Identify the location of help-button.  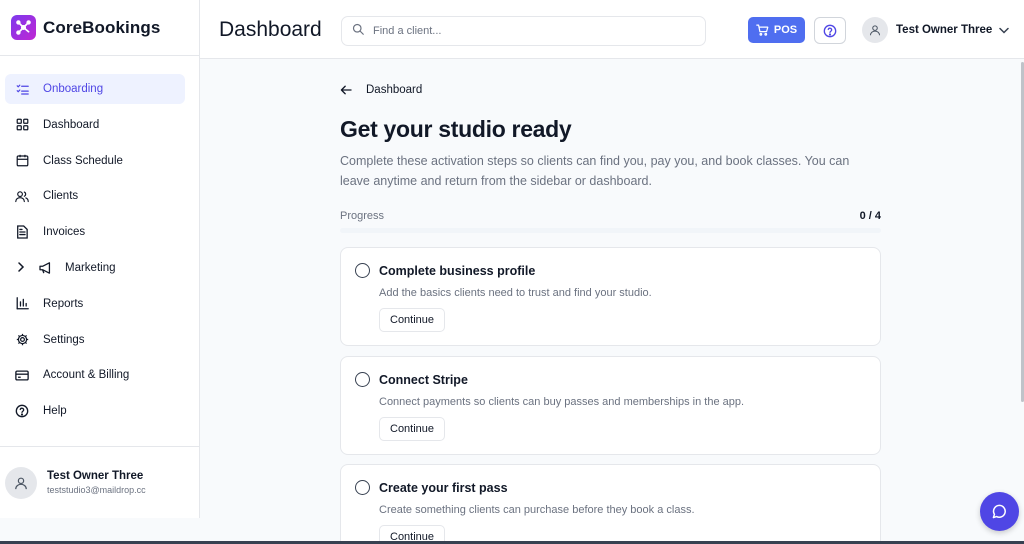
(830, 30).